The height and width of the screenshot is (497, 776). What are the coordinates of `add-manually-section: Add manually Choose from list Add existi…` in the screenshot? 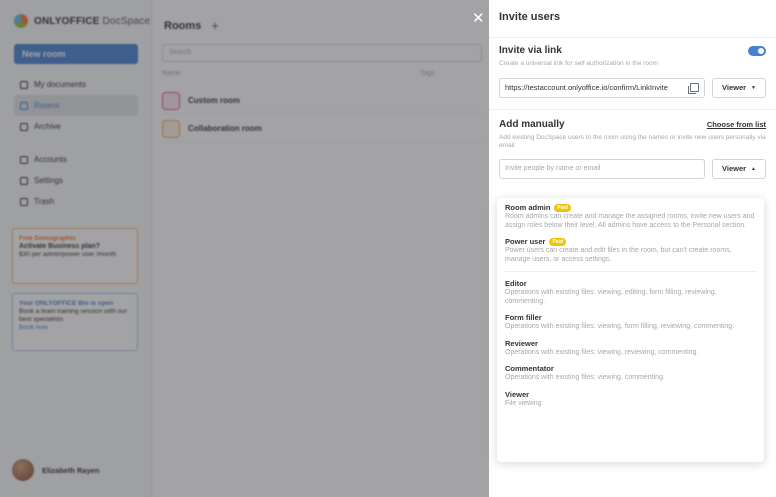 It's located at (632, 149).